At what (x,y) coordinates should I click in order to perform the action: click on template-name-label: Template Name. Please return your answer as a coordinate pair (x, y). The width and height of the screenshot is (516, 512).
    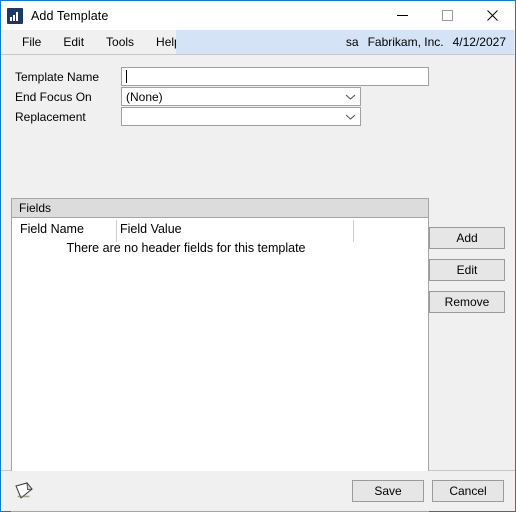
    Looking at the image, I should click on (57, 76).